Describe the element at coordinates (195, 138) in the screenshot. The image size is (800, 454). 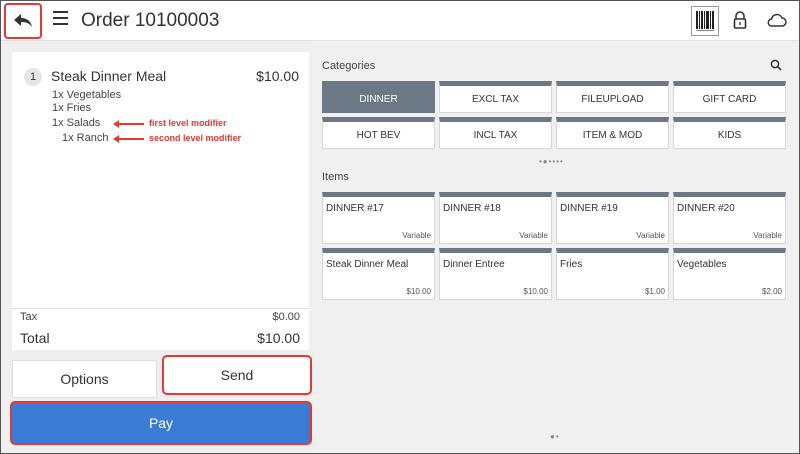
I see `annotation-second-level: second level modifier` at that location.